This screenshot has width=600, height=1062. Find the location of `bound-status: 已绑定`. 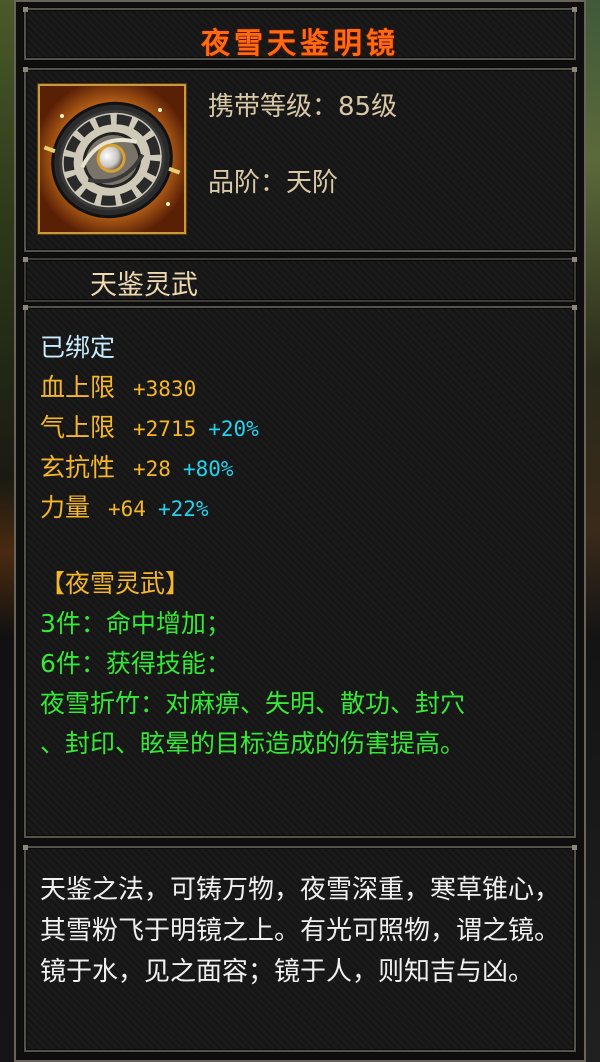

bound-status: 已绑定 is located at coordinates (78, 347).